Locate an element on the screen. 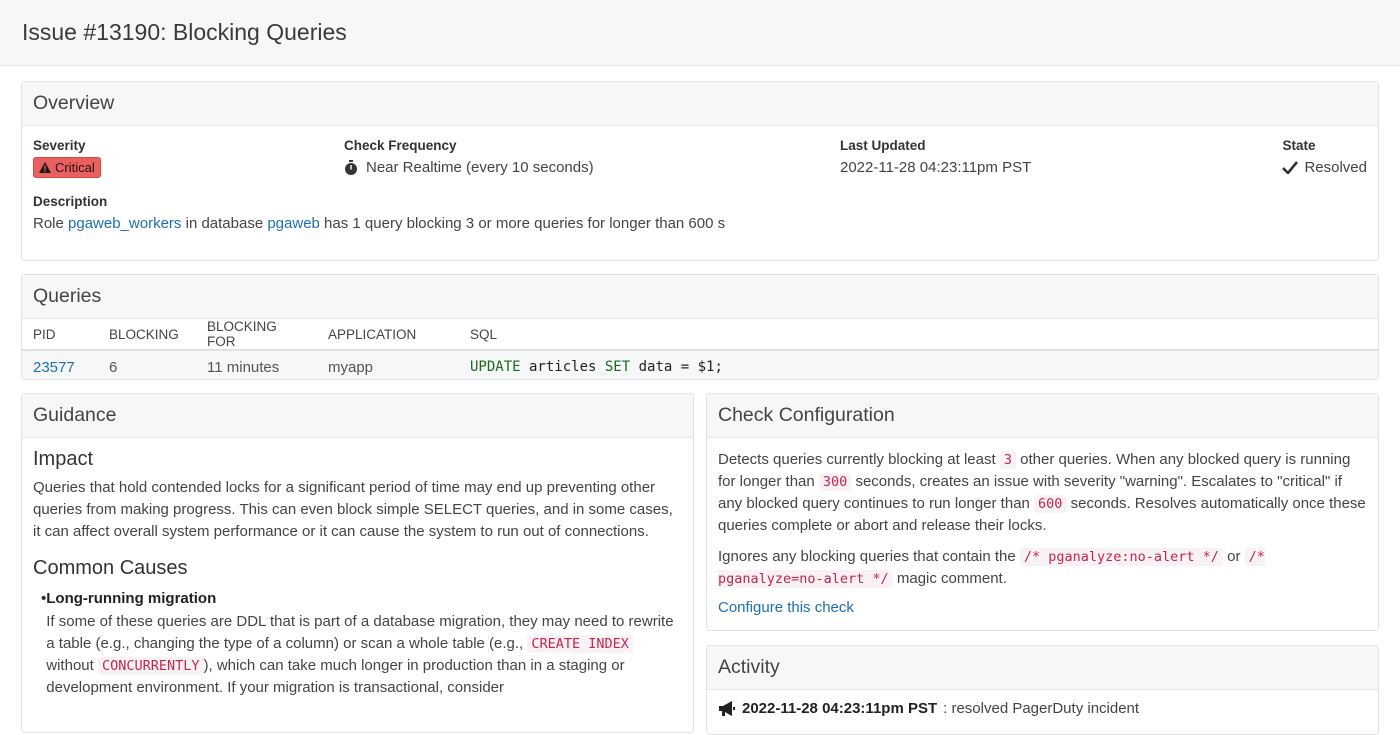  checkmark-icon is located at coordinates (1290, 167).